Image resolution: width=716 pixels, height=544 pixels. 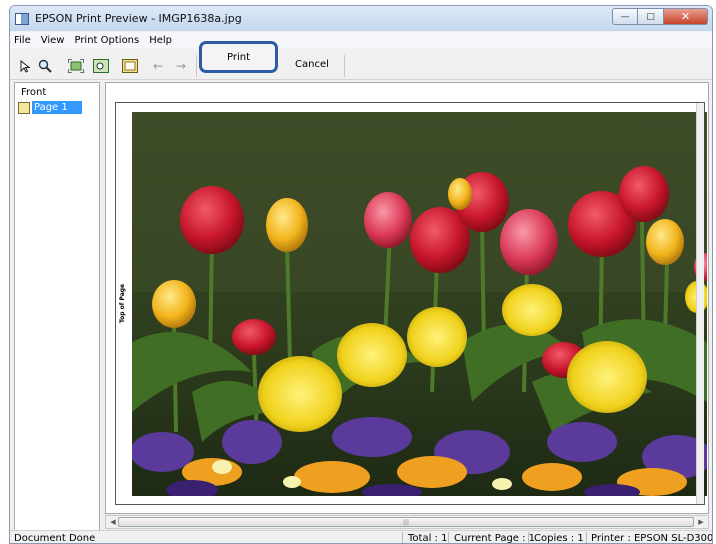 What do you see at coordinates (130, 66) in the screenshot?
I see `page-icon` at bounding box center [130, 66].